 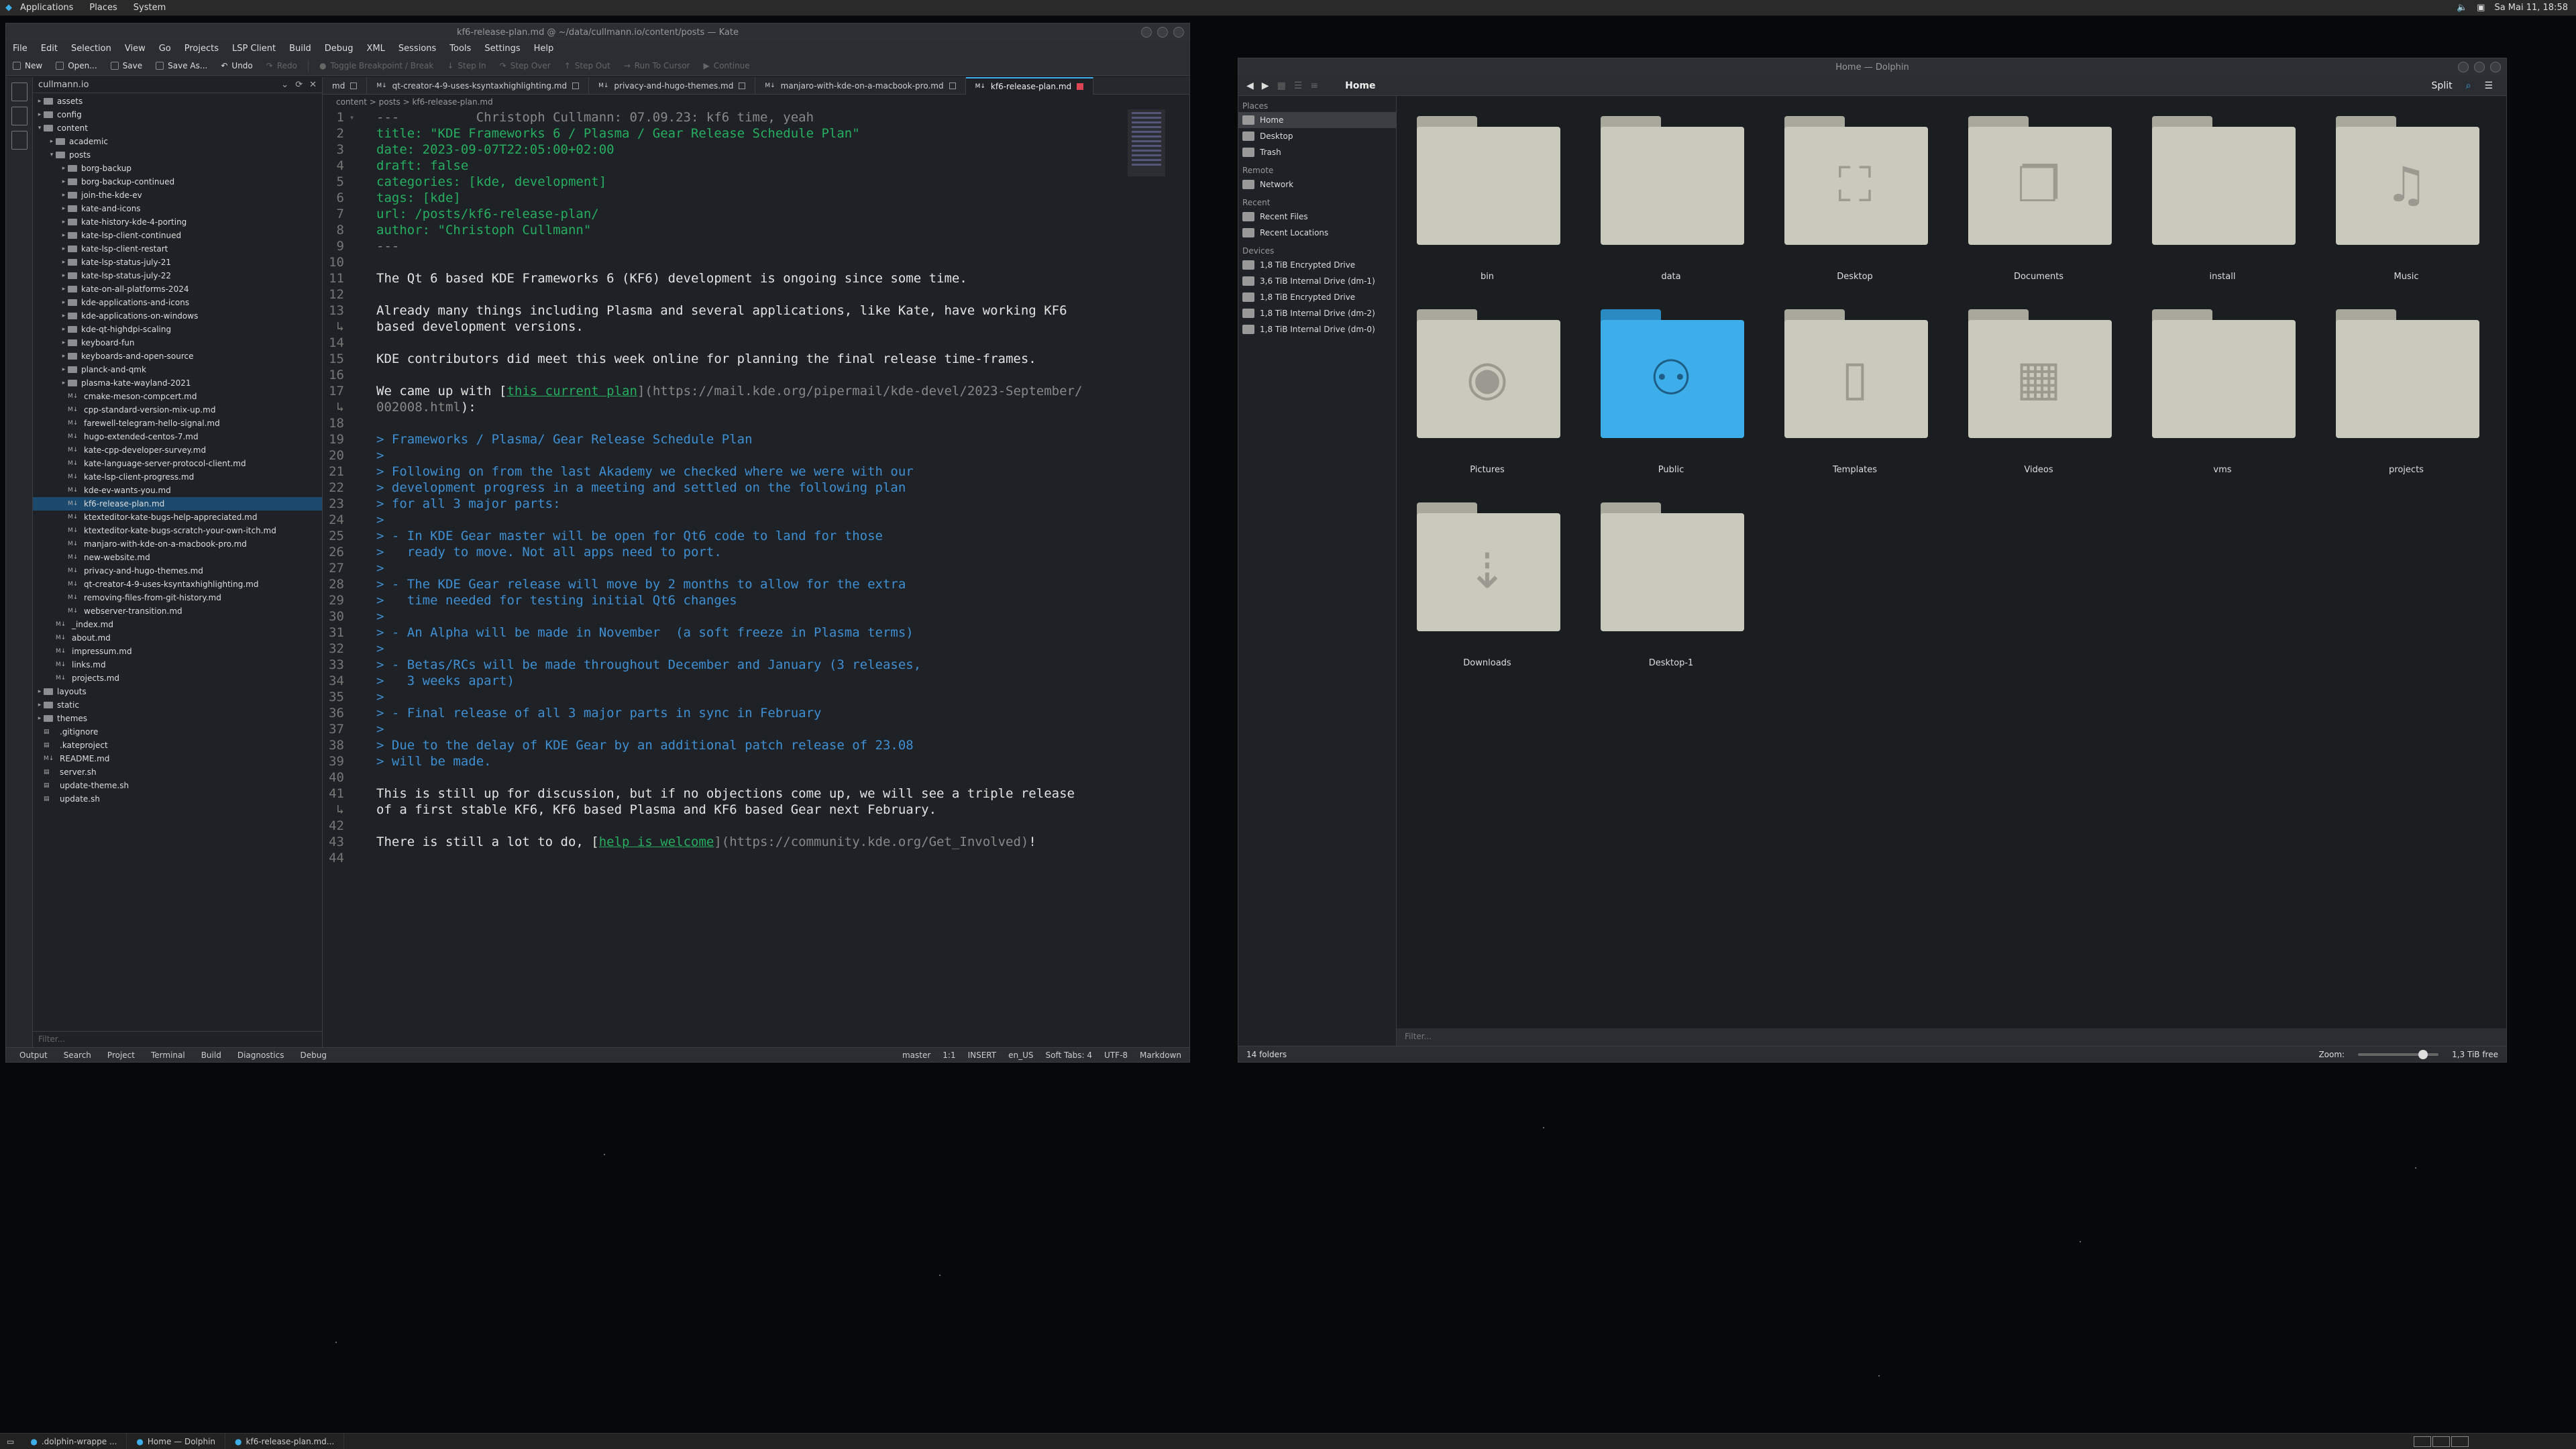 I want to click on code-line: 39 > will be made., so click(x=723, y=761).